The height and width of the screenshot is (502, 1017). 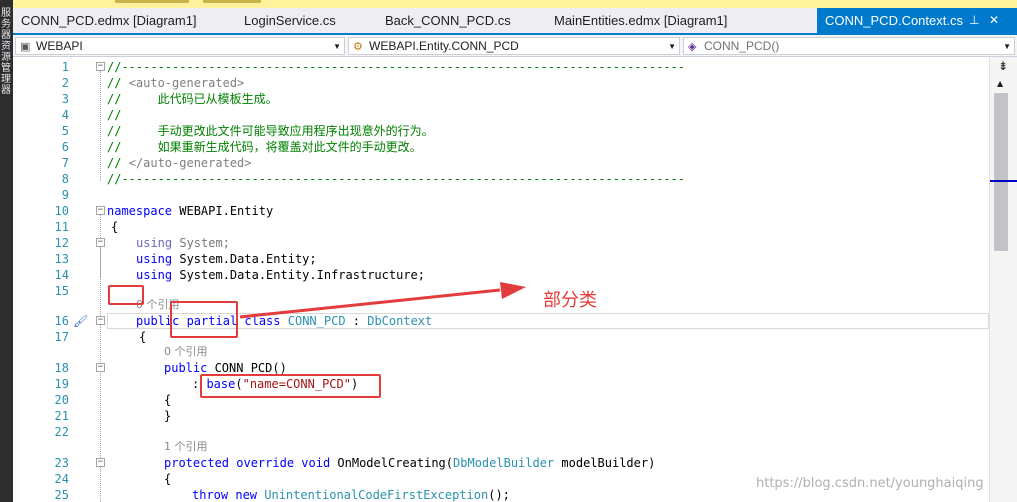 What do you see at coordinates (61, 495) in the screenshot?
I see `line-number: 25` at bounding box center [61, 495].